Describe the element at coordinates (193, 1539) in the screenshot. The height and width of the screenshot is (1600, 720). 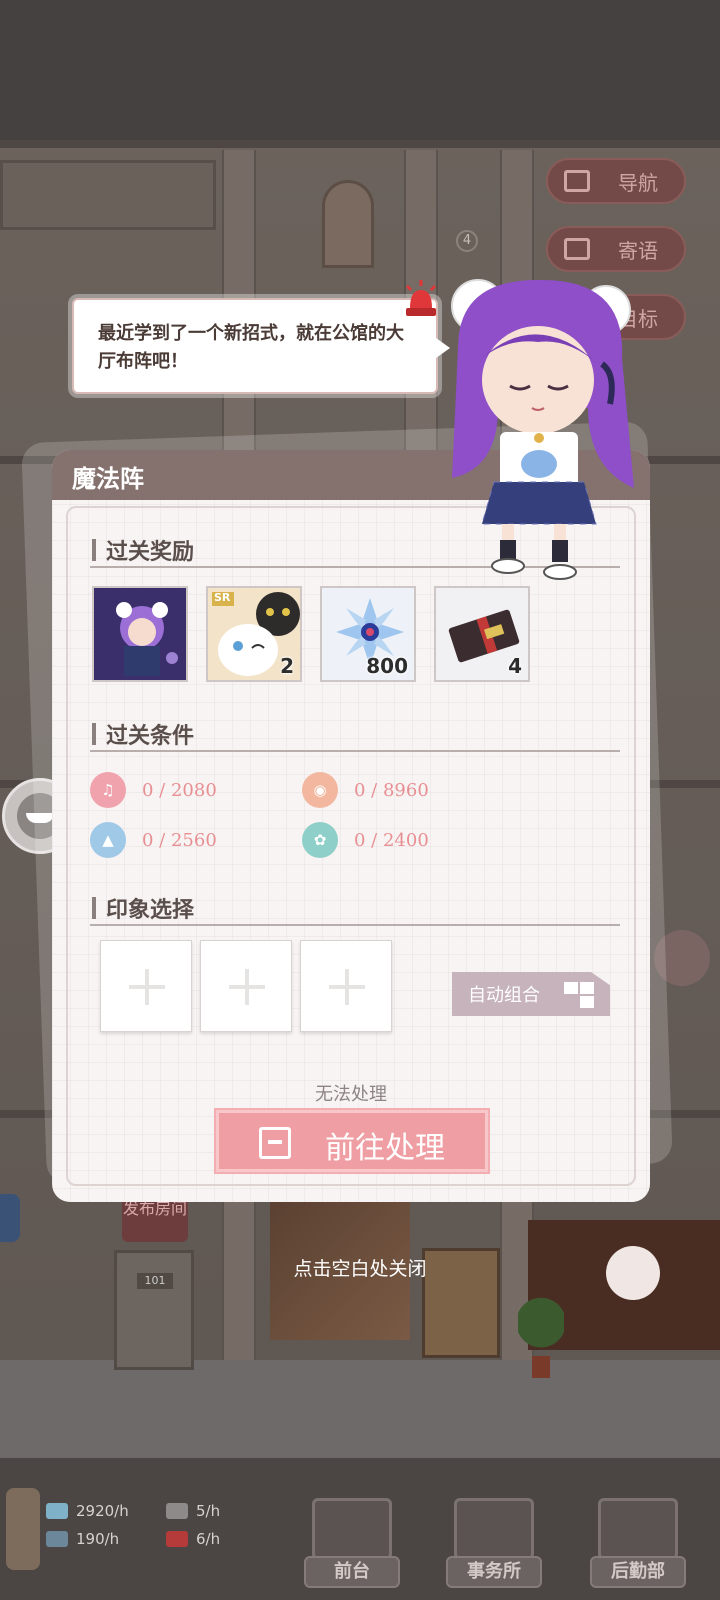
I see `resource-gift: 6/h` at that location.